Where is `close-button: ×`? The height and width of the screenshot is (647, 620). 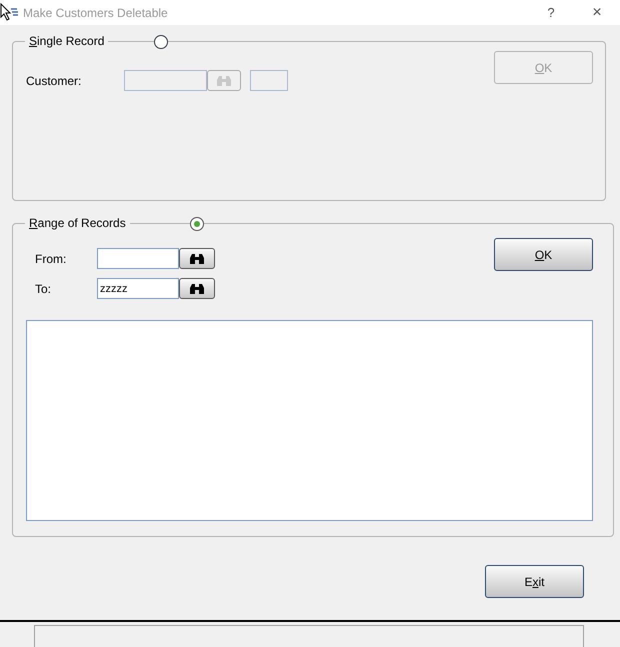 close-button: × is located at coordinates (597, 12).